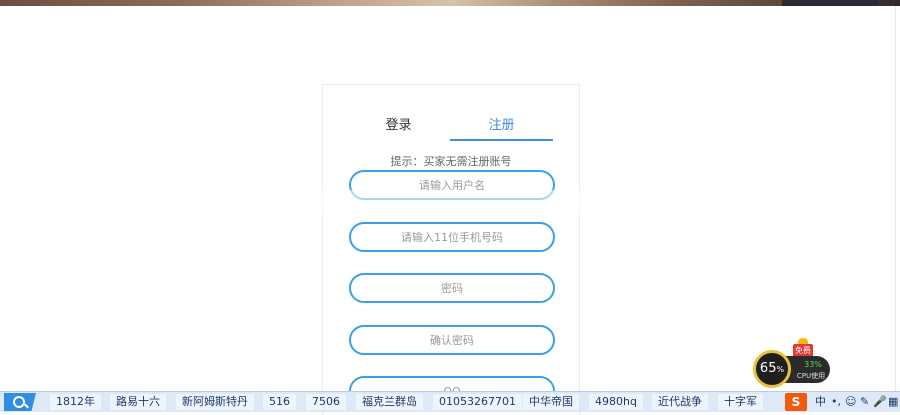  I want to click on cpu-ring-unit: %, so click(780, 369).